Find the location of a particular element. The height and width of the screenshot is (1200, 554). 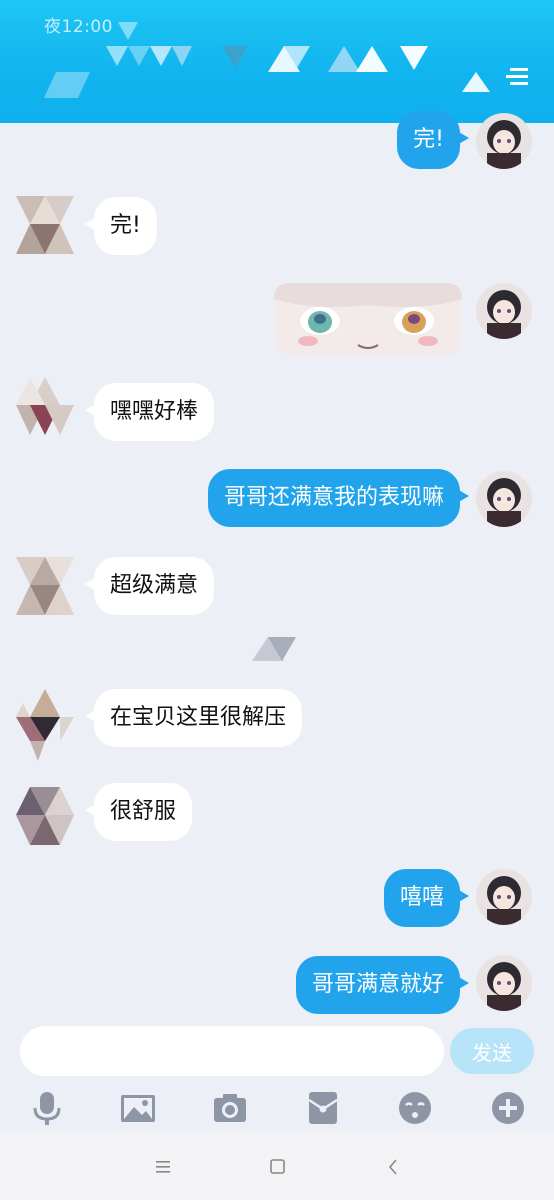

message-bubble-other: 很舒服 is located at coordinates (138, 812).